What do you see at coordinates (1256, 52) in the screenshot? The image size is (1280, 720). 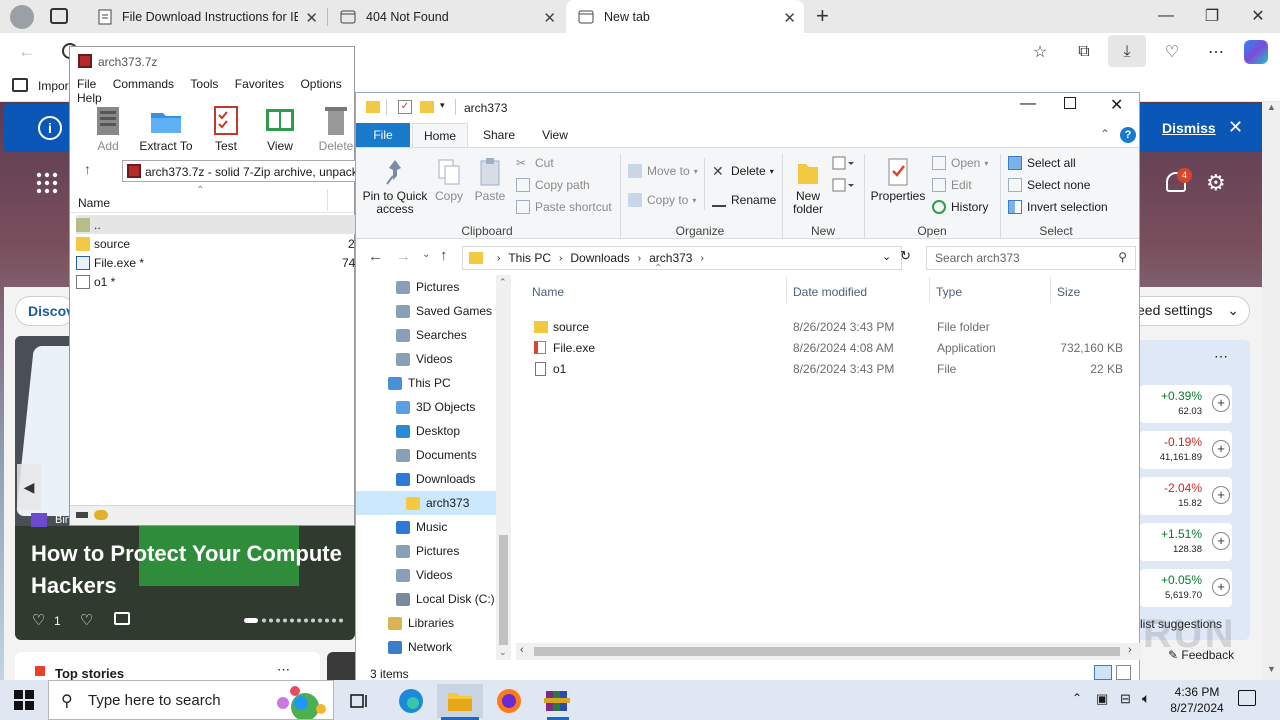 I see `copilot-icon` at bounding box center [1256, 52].